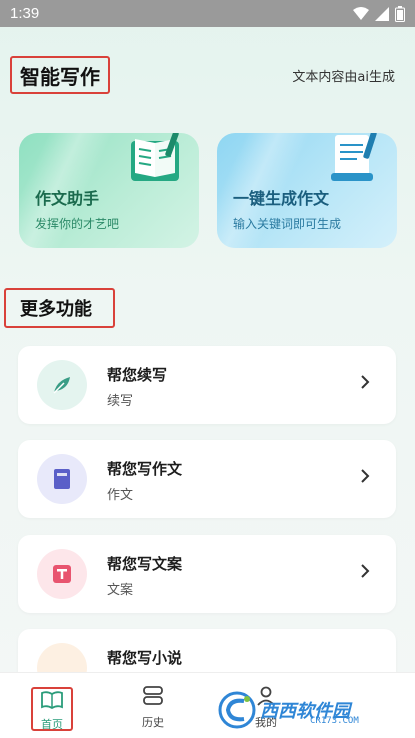 The image size is (415, 738). What do you see at coordinates (59, 308) in the screenshot?
I see `more-features-heading: 更多功能` at bounding box center [59, 308].